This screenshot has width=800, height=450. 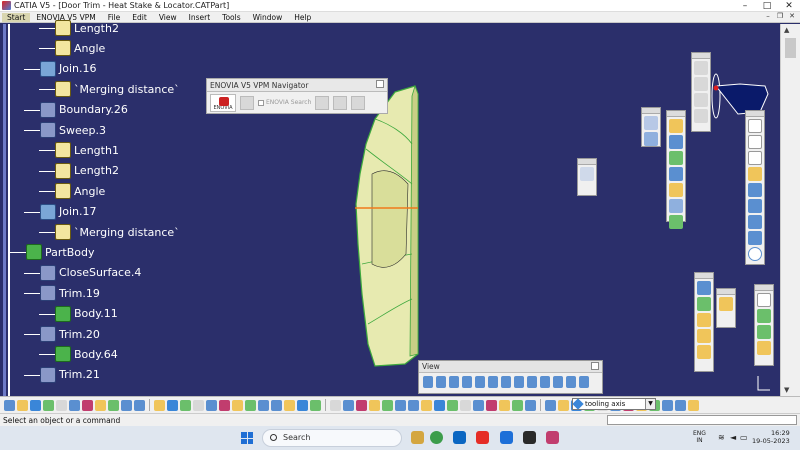 I want to click on extrude-surface-icon, so click(x=676, y=126).